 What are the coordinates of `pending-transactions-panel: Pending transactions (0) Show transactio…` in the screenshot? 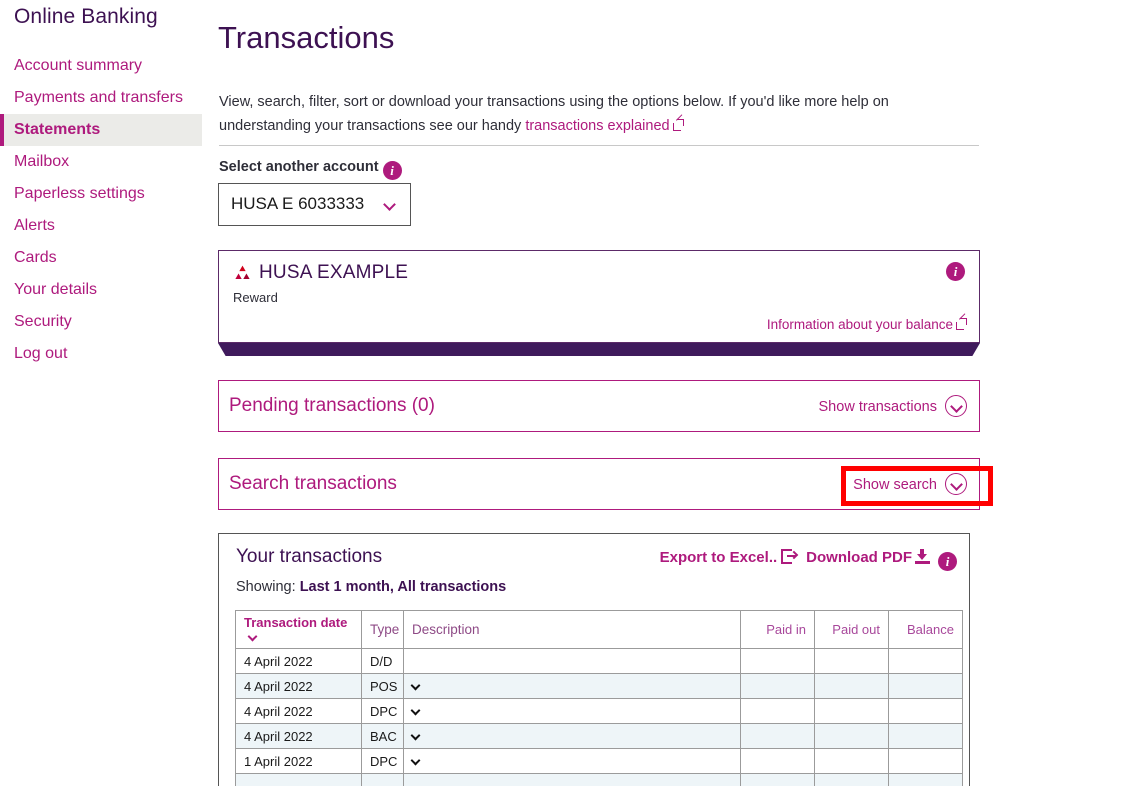 It's located at (599, 406).